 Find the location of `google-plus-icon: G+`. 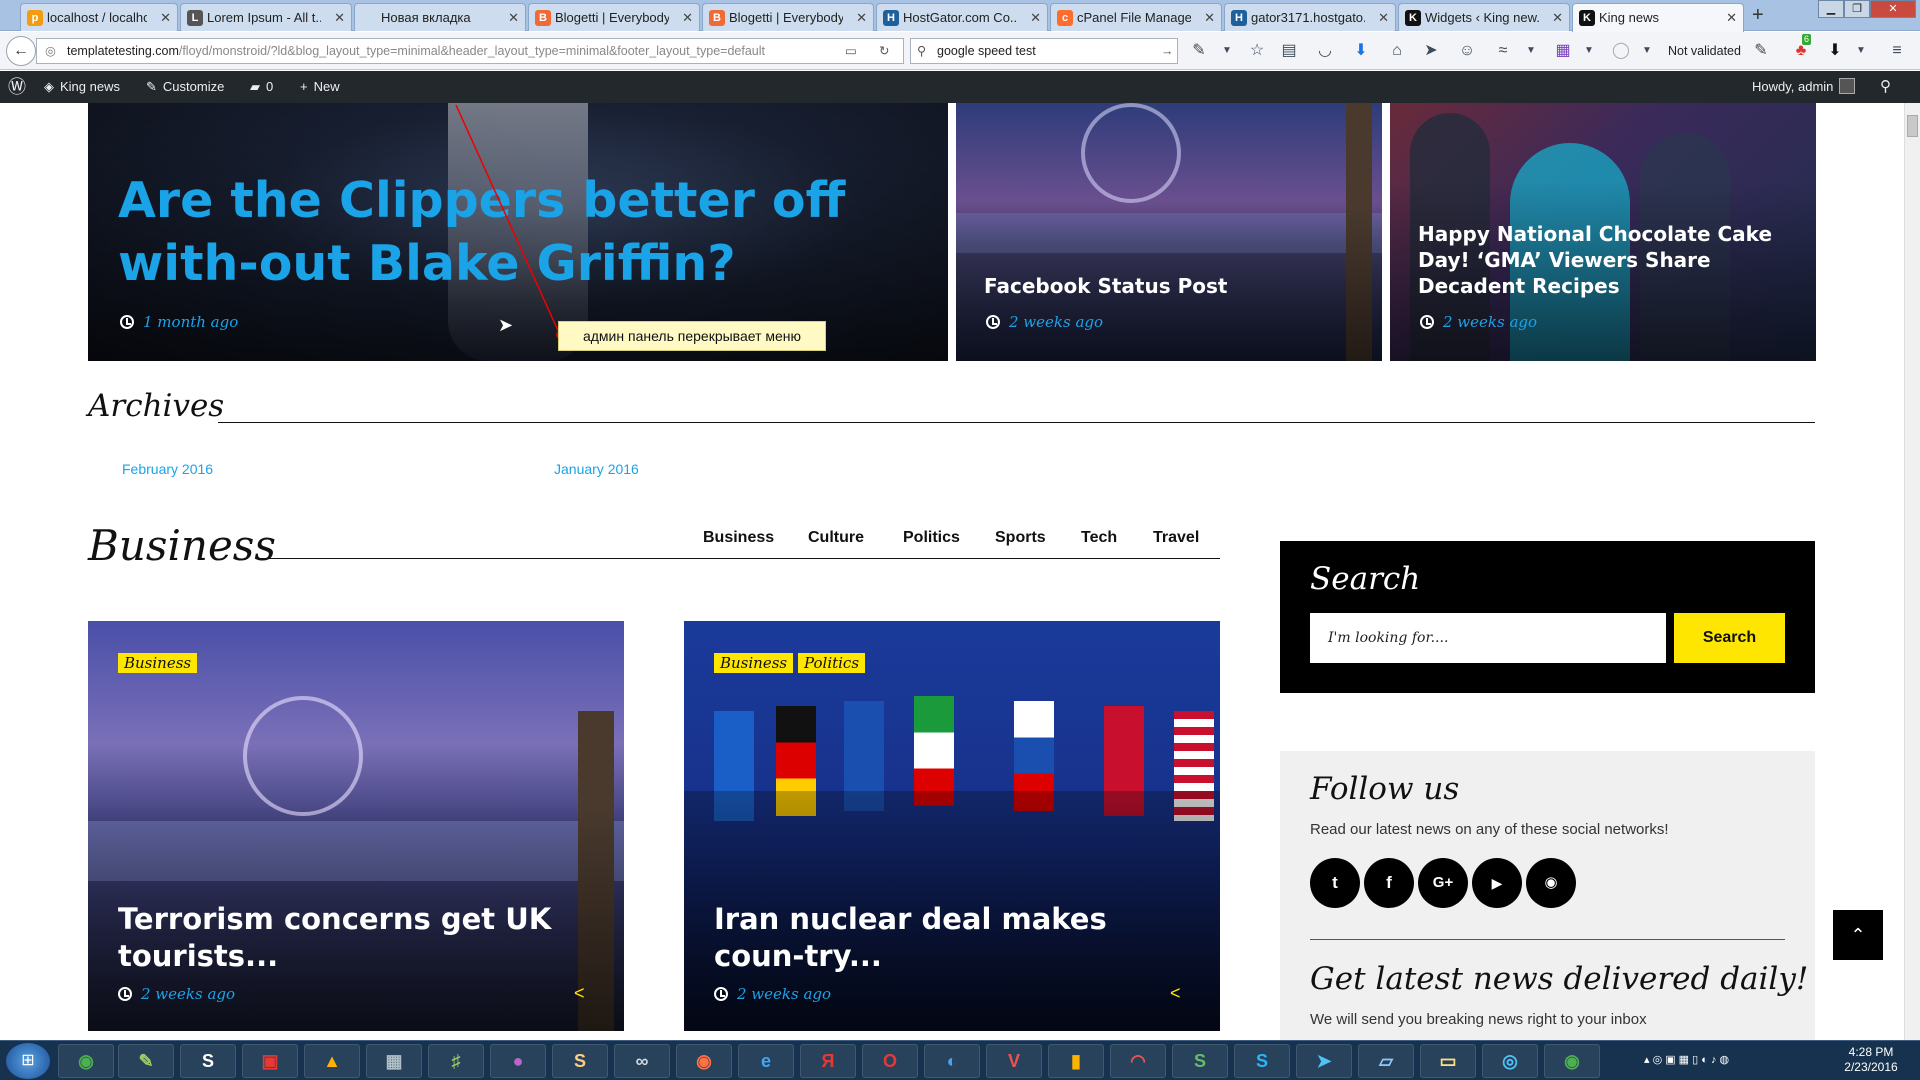

google-plus-icon: G+ is located at coordinates (1443, 883).